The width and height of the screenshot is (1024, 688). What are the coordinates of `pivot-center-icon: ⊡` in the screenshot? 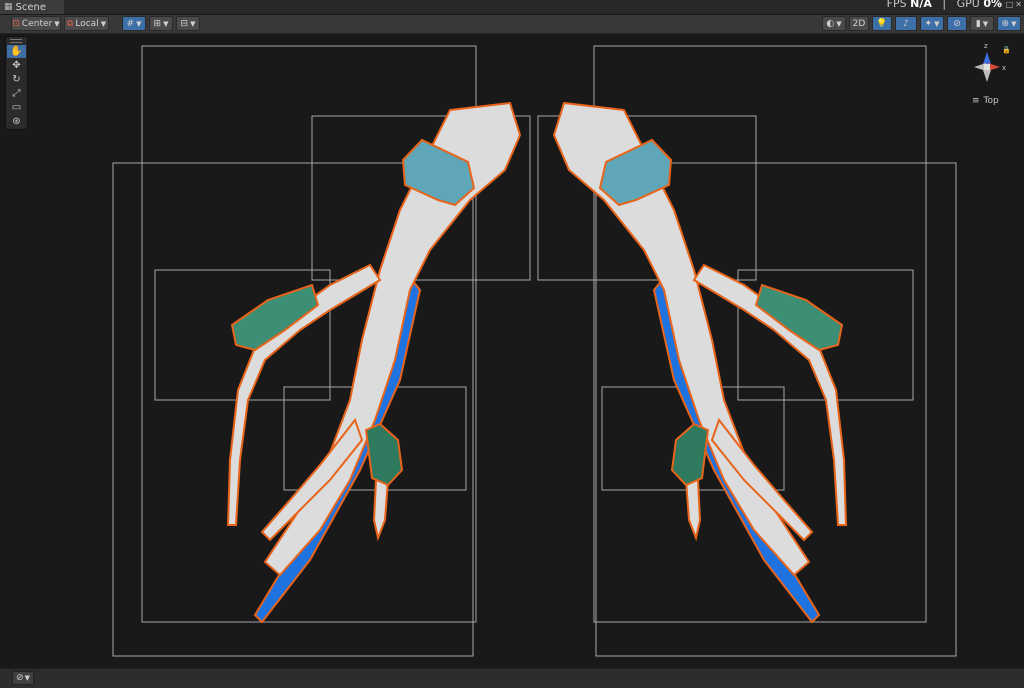 It's located at (16, 23).